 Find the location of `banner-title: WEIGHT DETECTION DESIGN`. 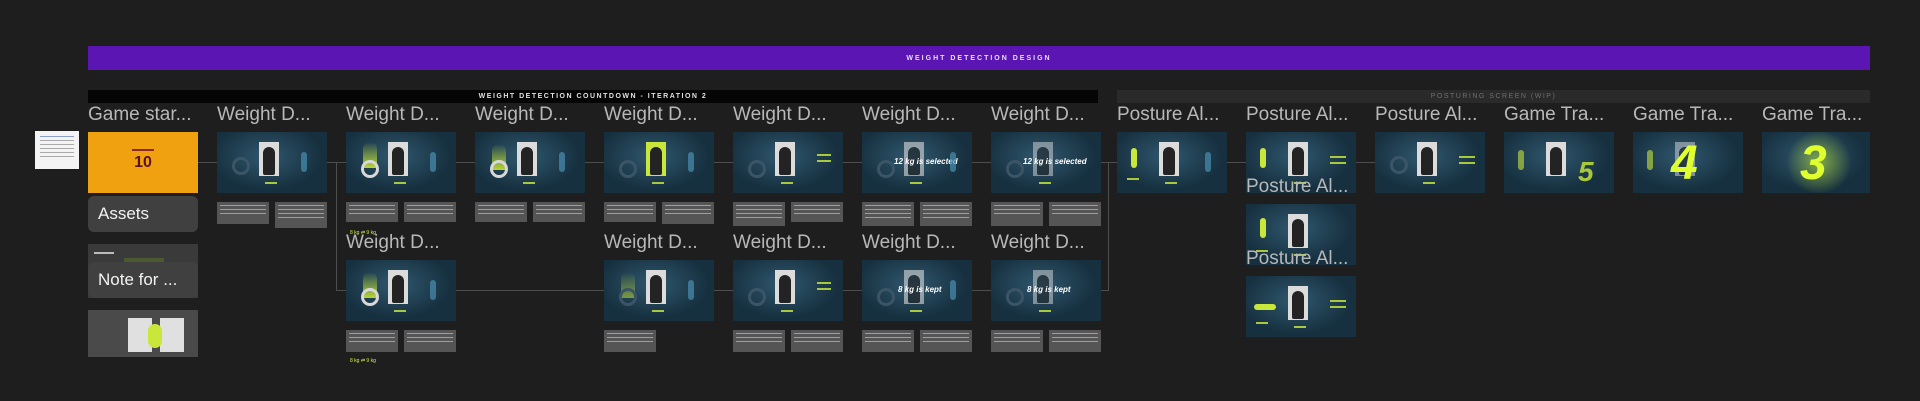

banner-title: WEIGHT DETECTION DESIGN is located at coordinates (979, 58).